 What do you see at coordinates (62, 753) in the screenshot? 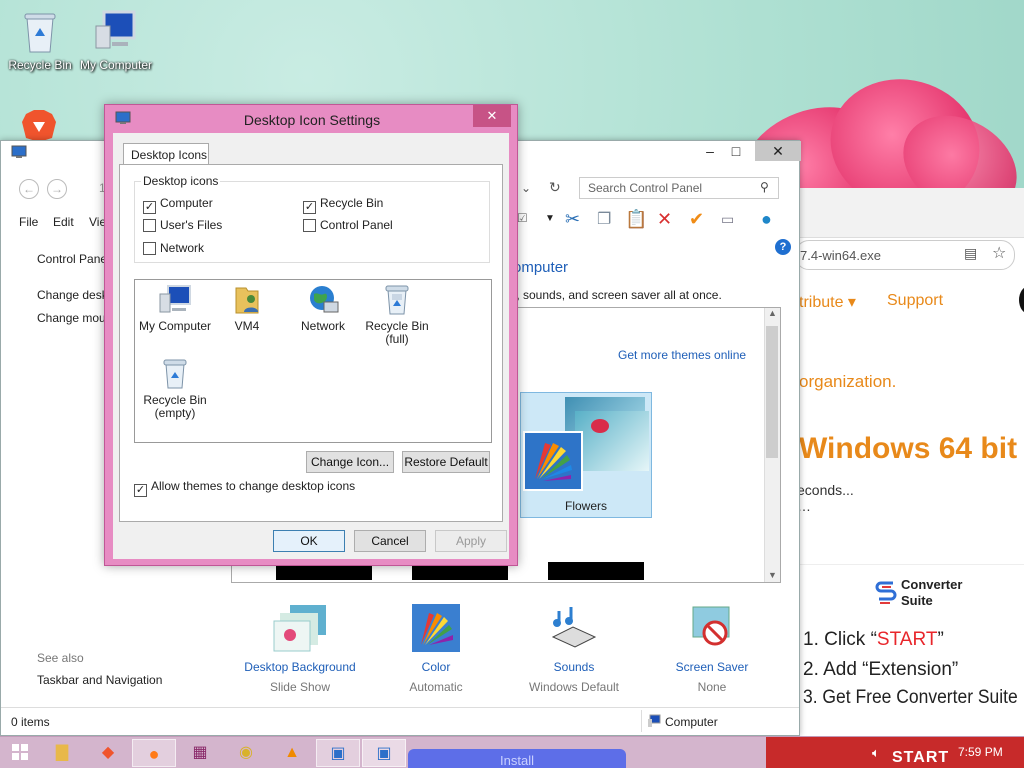
I see `taskbar-file-explorer: ▇` at bounding box center [62, 753].